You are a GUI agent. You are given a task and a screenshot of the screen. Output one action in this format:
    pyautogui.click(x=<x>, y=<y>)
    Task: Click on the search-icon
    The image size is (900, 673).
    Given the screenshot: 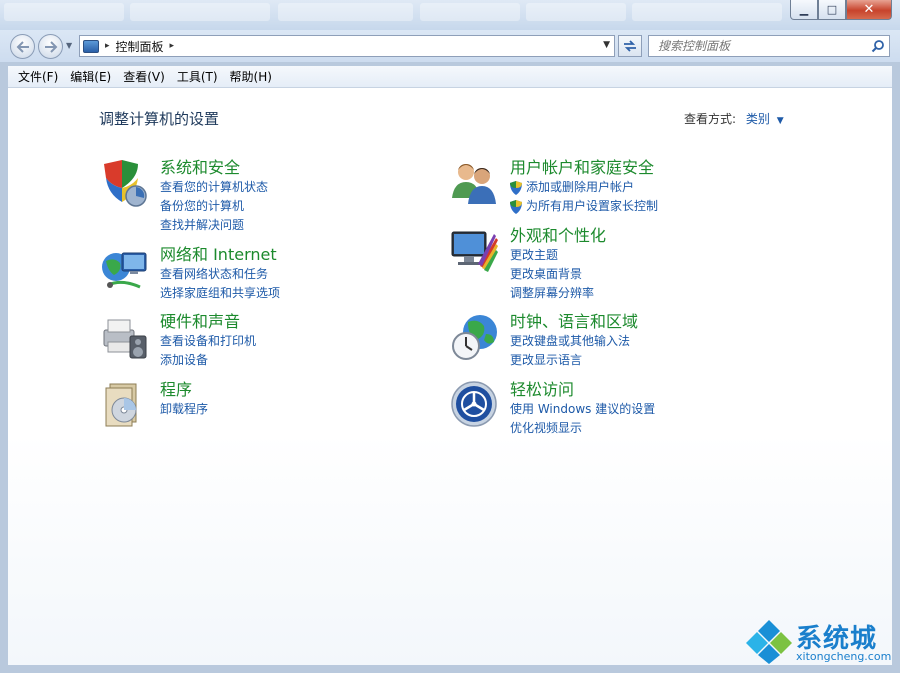 What is the action you would take?
    pyautogui.click(x=878, y=46)
    